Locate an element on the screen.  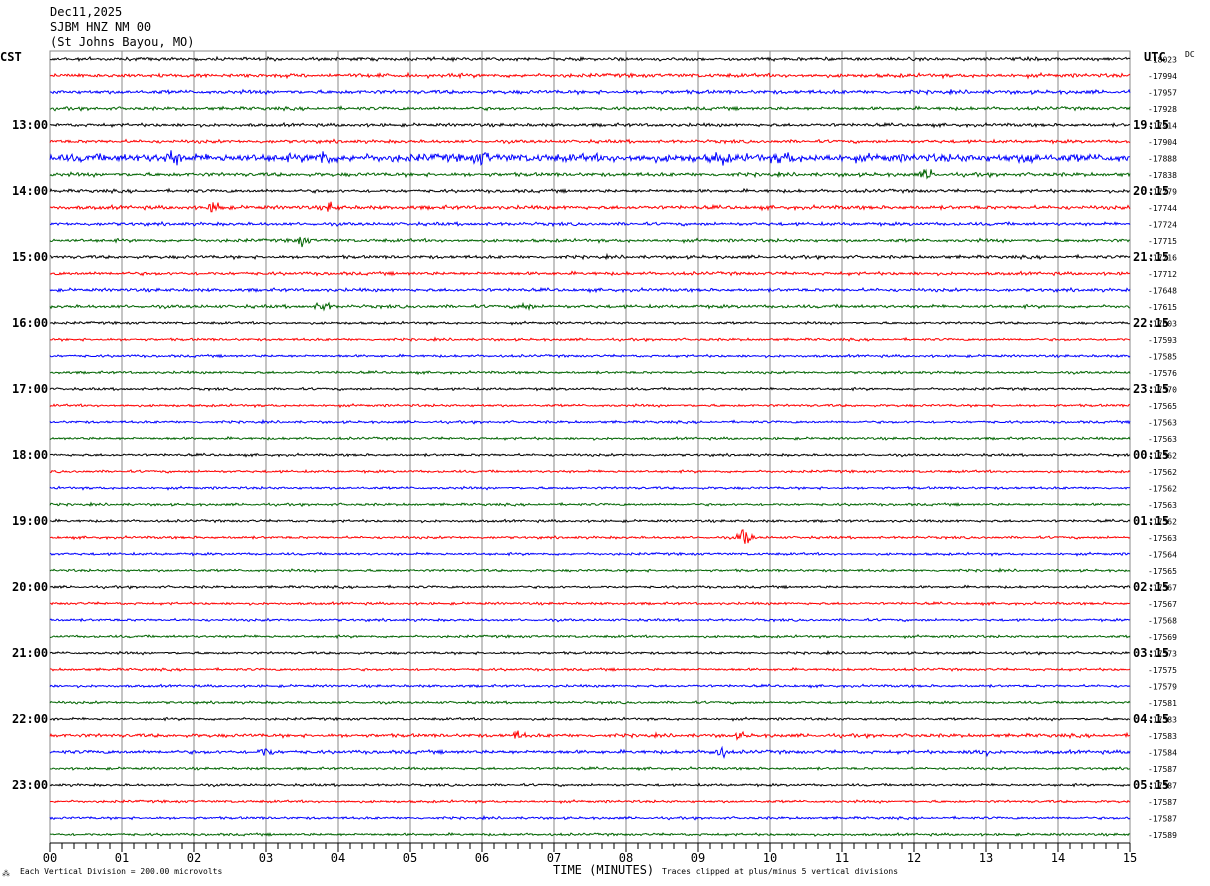
x-tick-label: 12 is located at coordinates (914, 858).